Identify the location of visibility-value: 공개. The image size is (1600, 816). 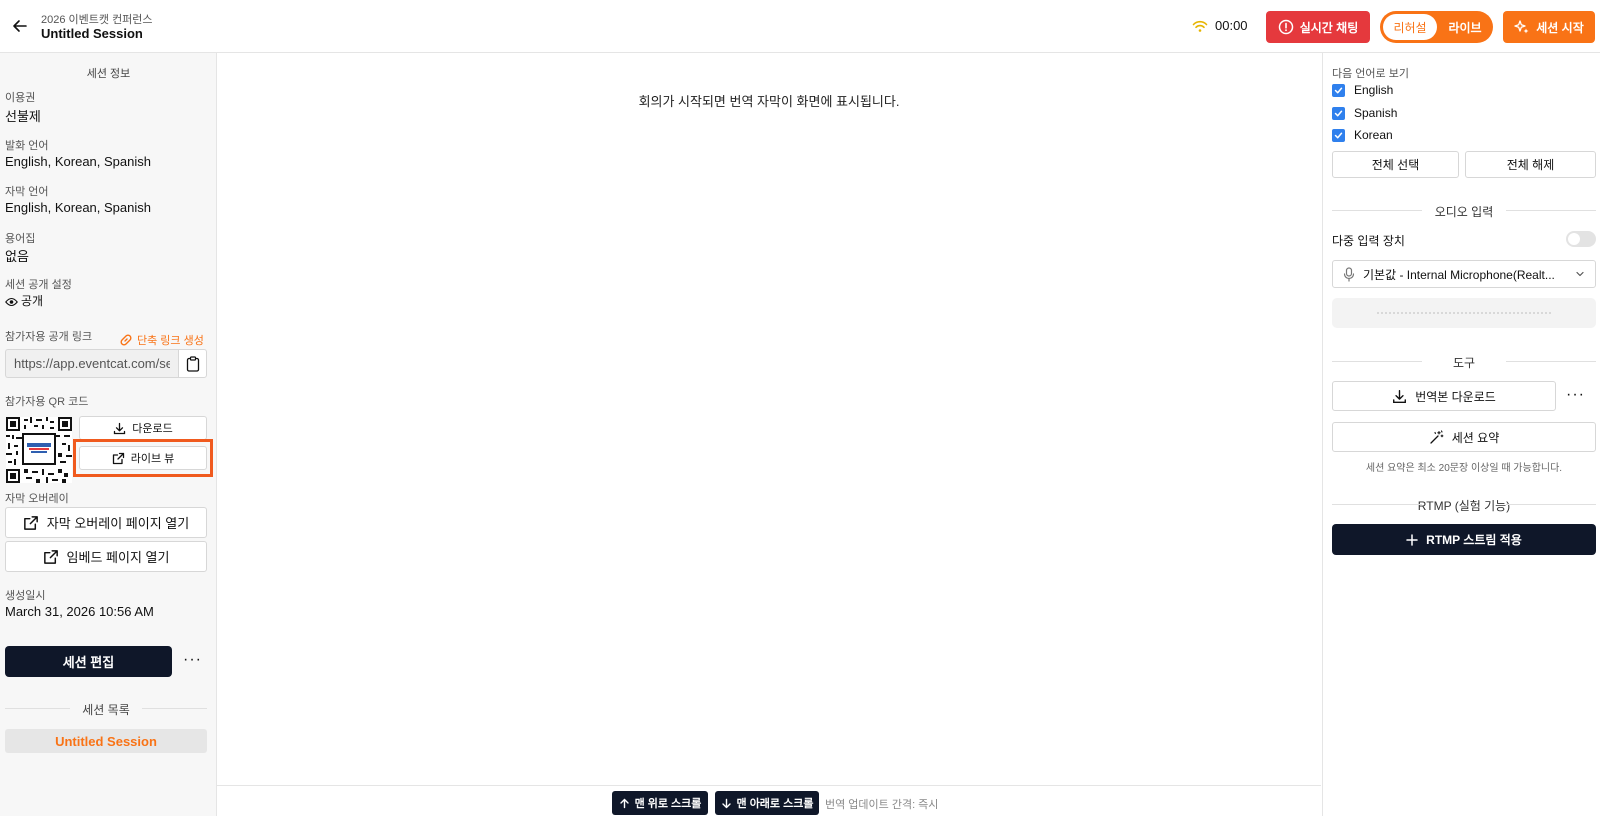
(24, 300).